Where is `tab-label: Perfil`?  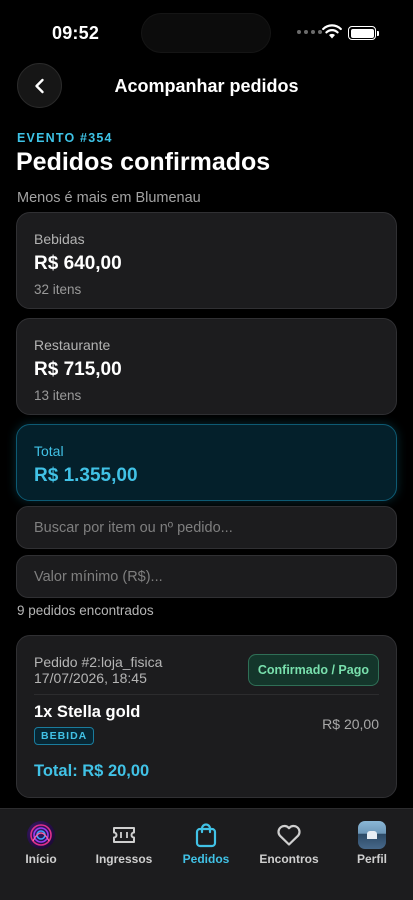 tab-label: Perfil is located at coordinates (371, 859).